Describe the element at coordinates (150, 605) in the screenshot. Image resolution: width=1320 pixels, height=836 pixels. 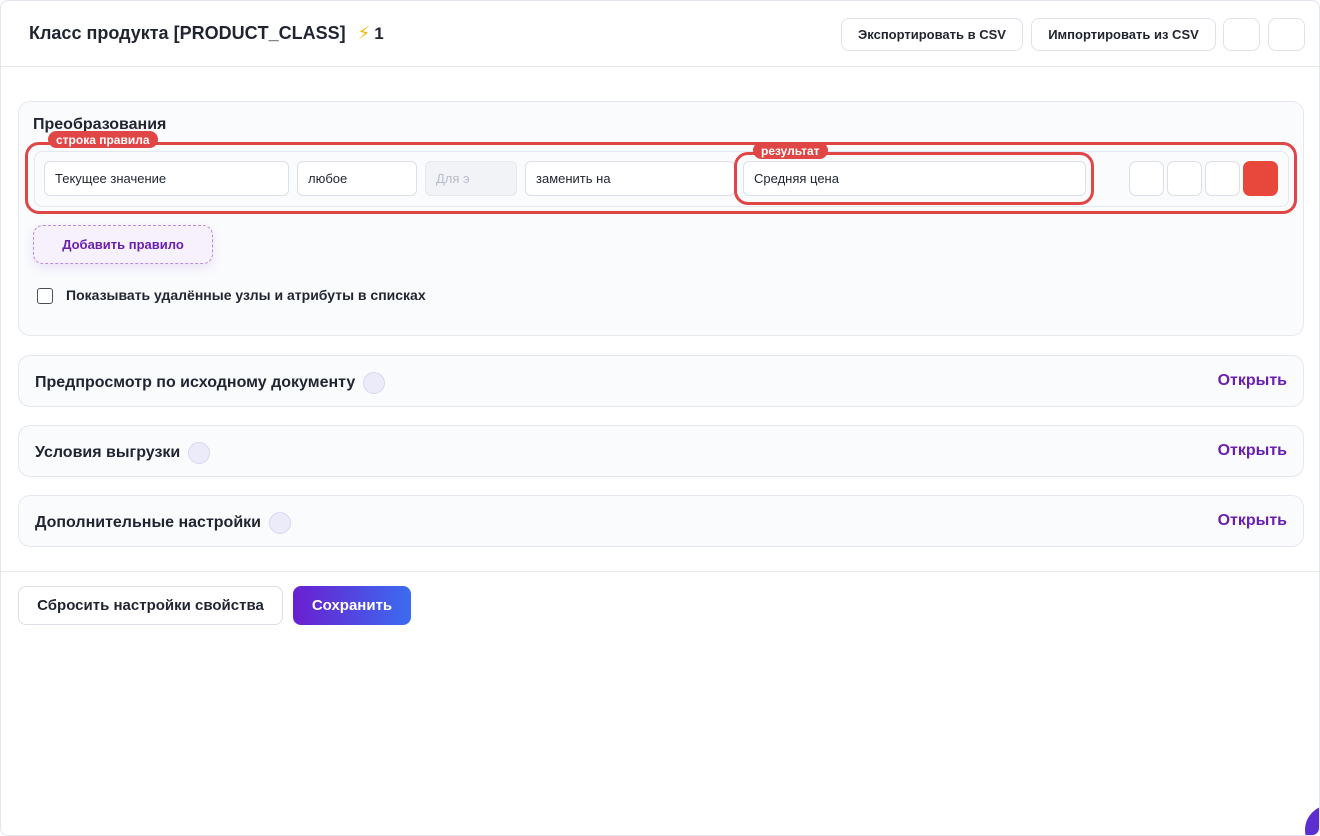
I see `reset-settings-button: Сбросить настройки свойства` at that location.